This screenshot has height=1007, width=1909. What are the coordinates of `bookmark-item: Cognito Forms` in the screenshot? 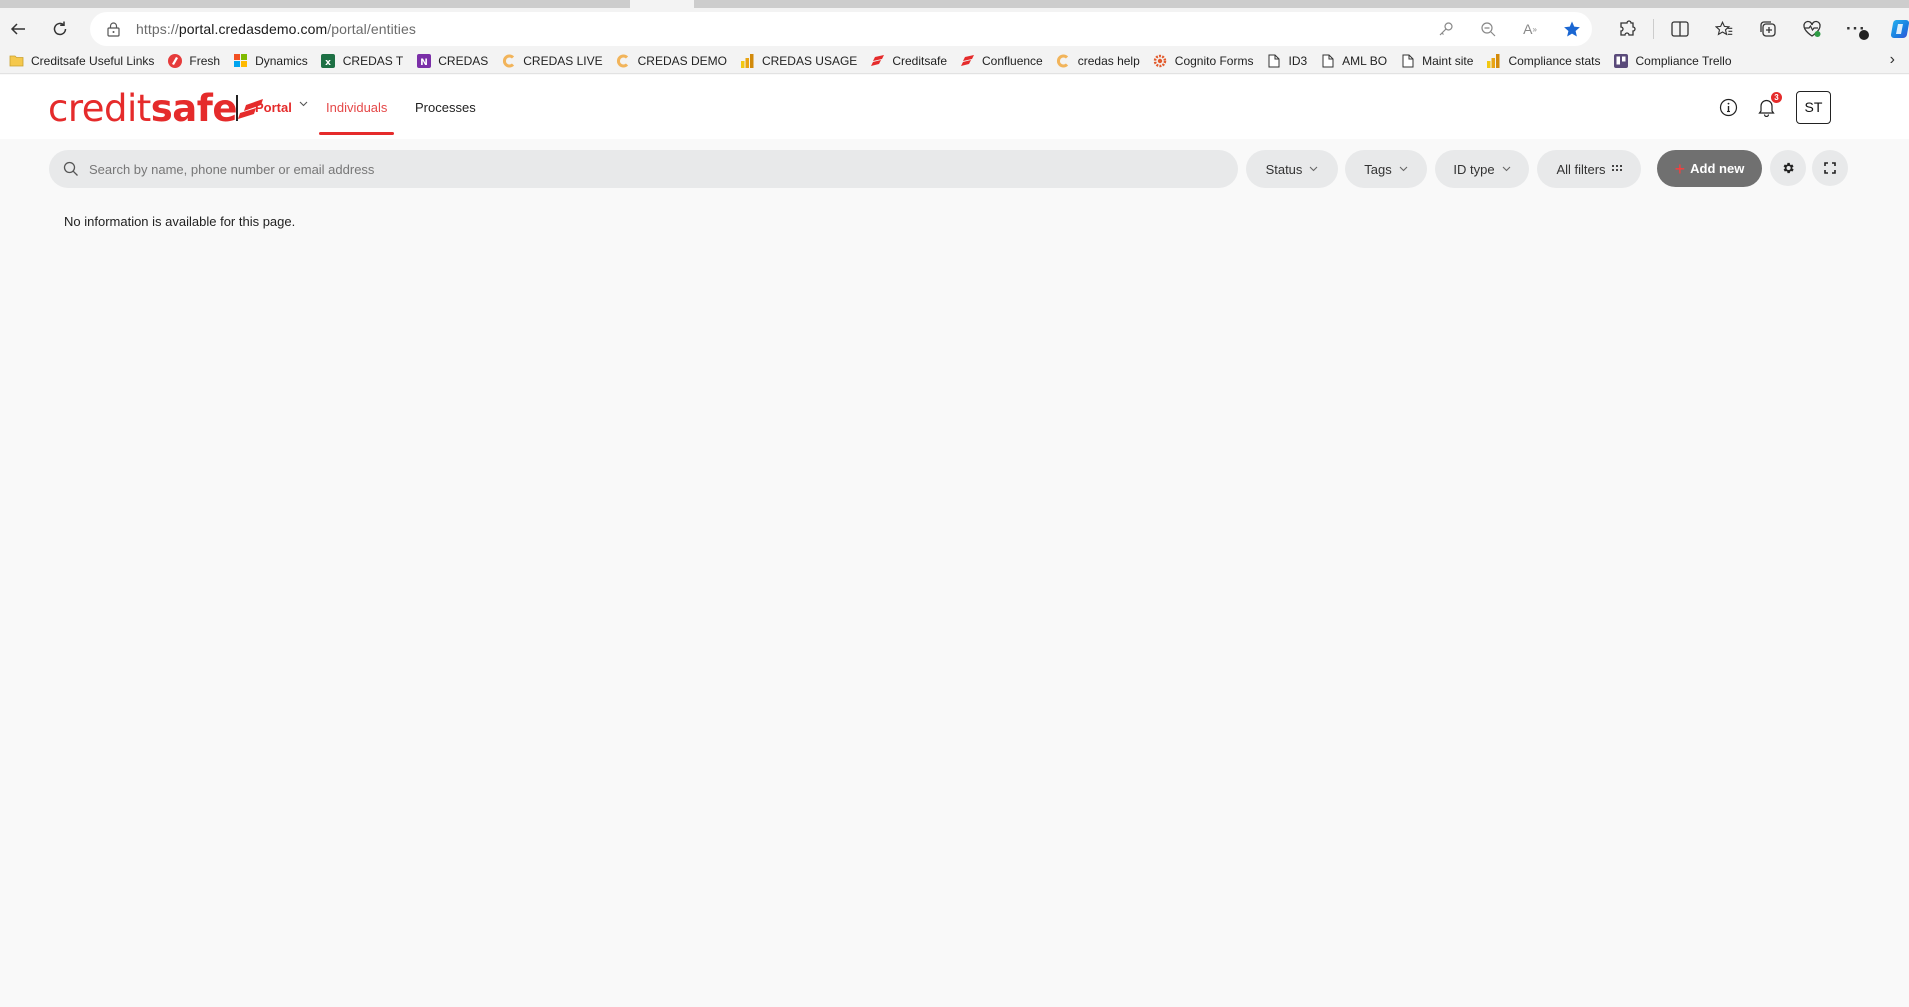 It's located at (1205, 61).